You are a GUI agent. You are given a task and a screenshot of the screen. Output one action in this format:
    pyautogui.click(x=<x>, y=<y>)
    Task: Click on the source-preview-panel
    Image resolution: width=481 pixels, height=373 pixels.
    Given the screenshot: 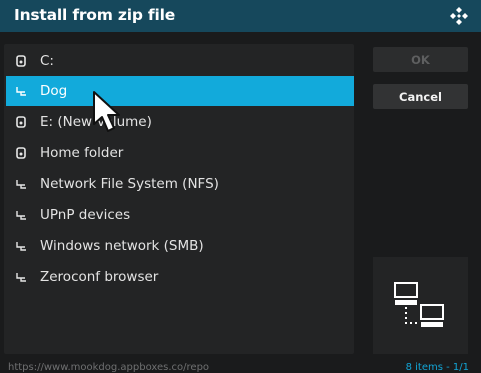 What is the action you would take?
    pyautogui.click(x=420, y=305)
    